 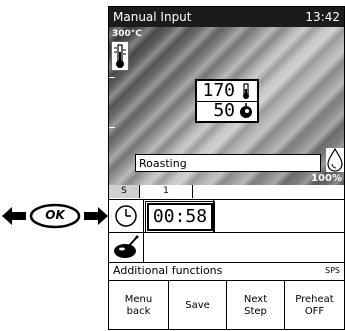 I want to click on core-probe-roast-icon, so click(x=126, y=247).